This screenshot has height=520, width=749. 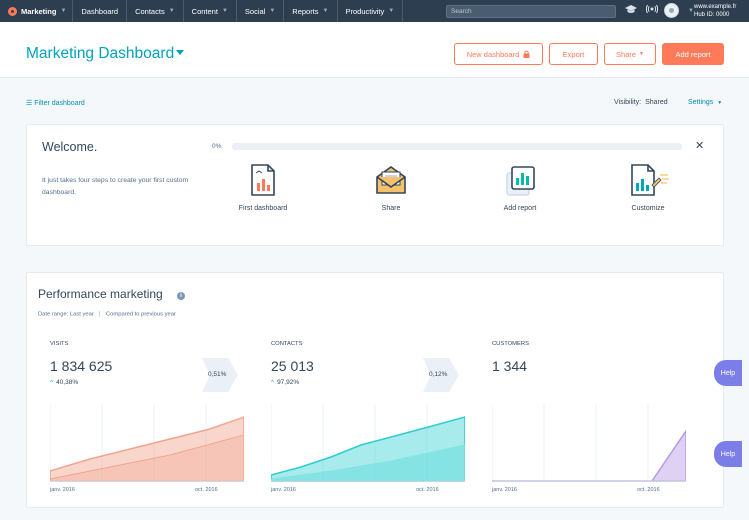 I want to click on page-title: Marketing Dashboard, so click(x=100, y=54).